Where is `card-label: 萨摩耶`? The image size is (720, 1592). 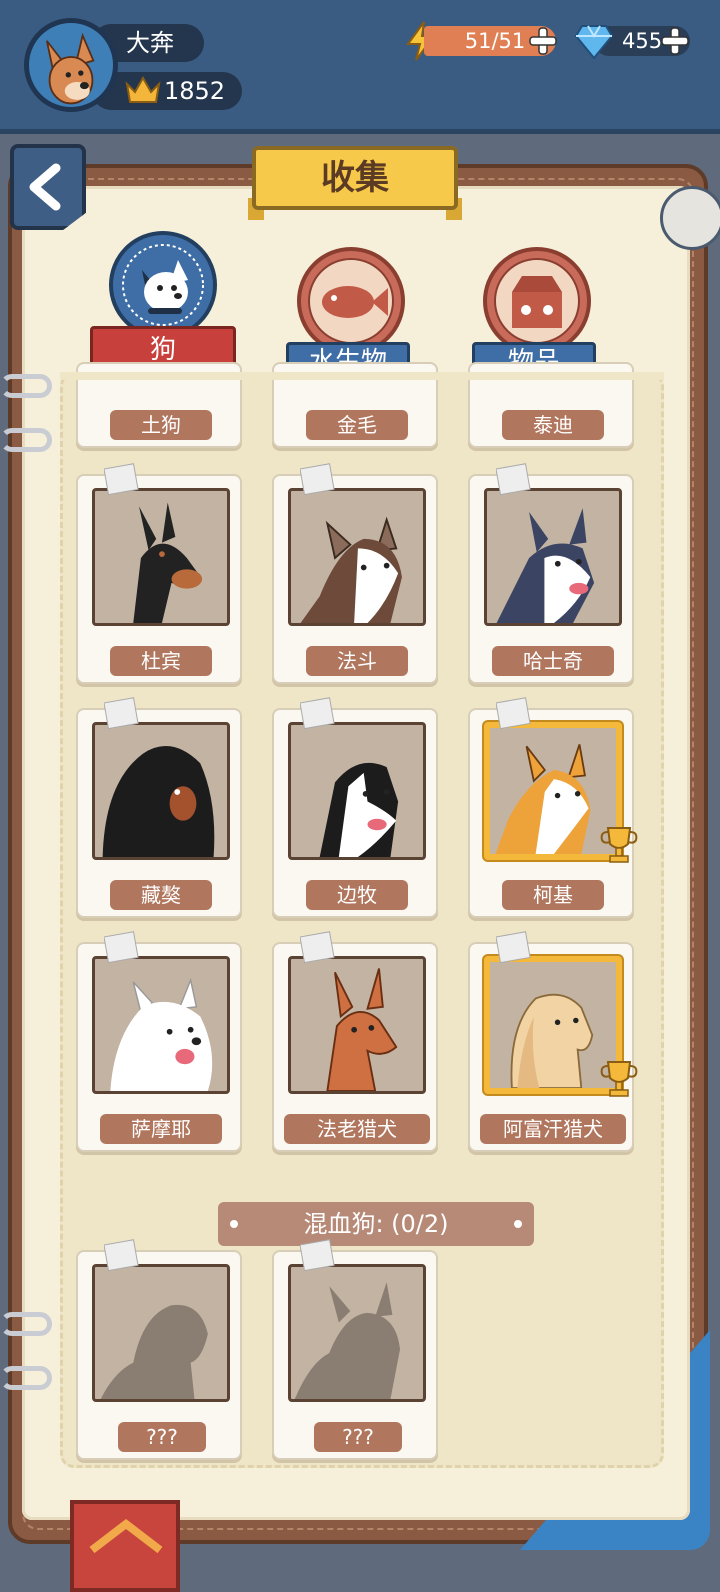 card-label: 萨摩耶 is located at coordinates (161, 1129).